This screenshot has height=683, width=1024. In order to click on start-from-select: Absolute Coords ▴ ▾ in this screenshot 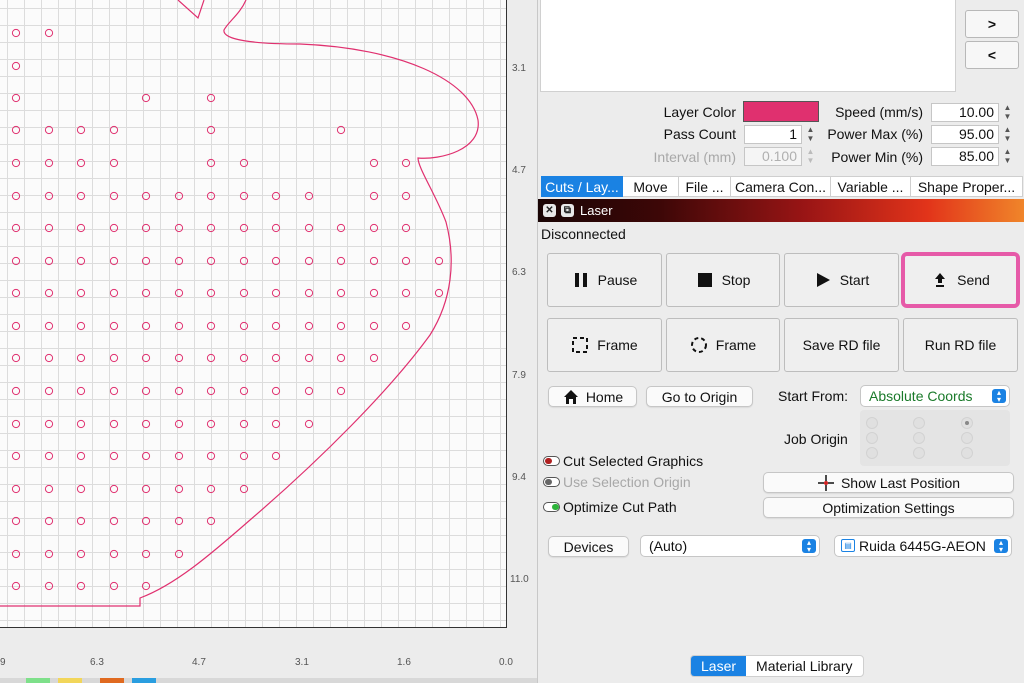, I will do `click(935, 396)`.